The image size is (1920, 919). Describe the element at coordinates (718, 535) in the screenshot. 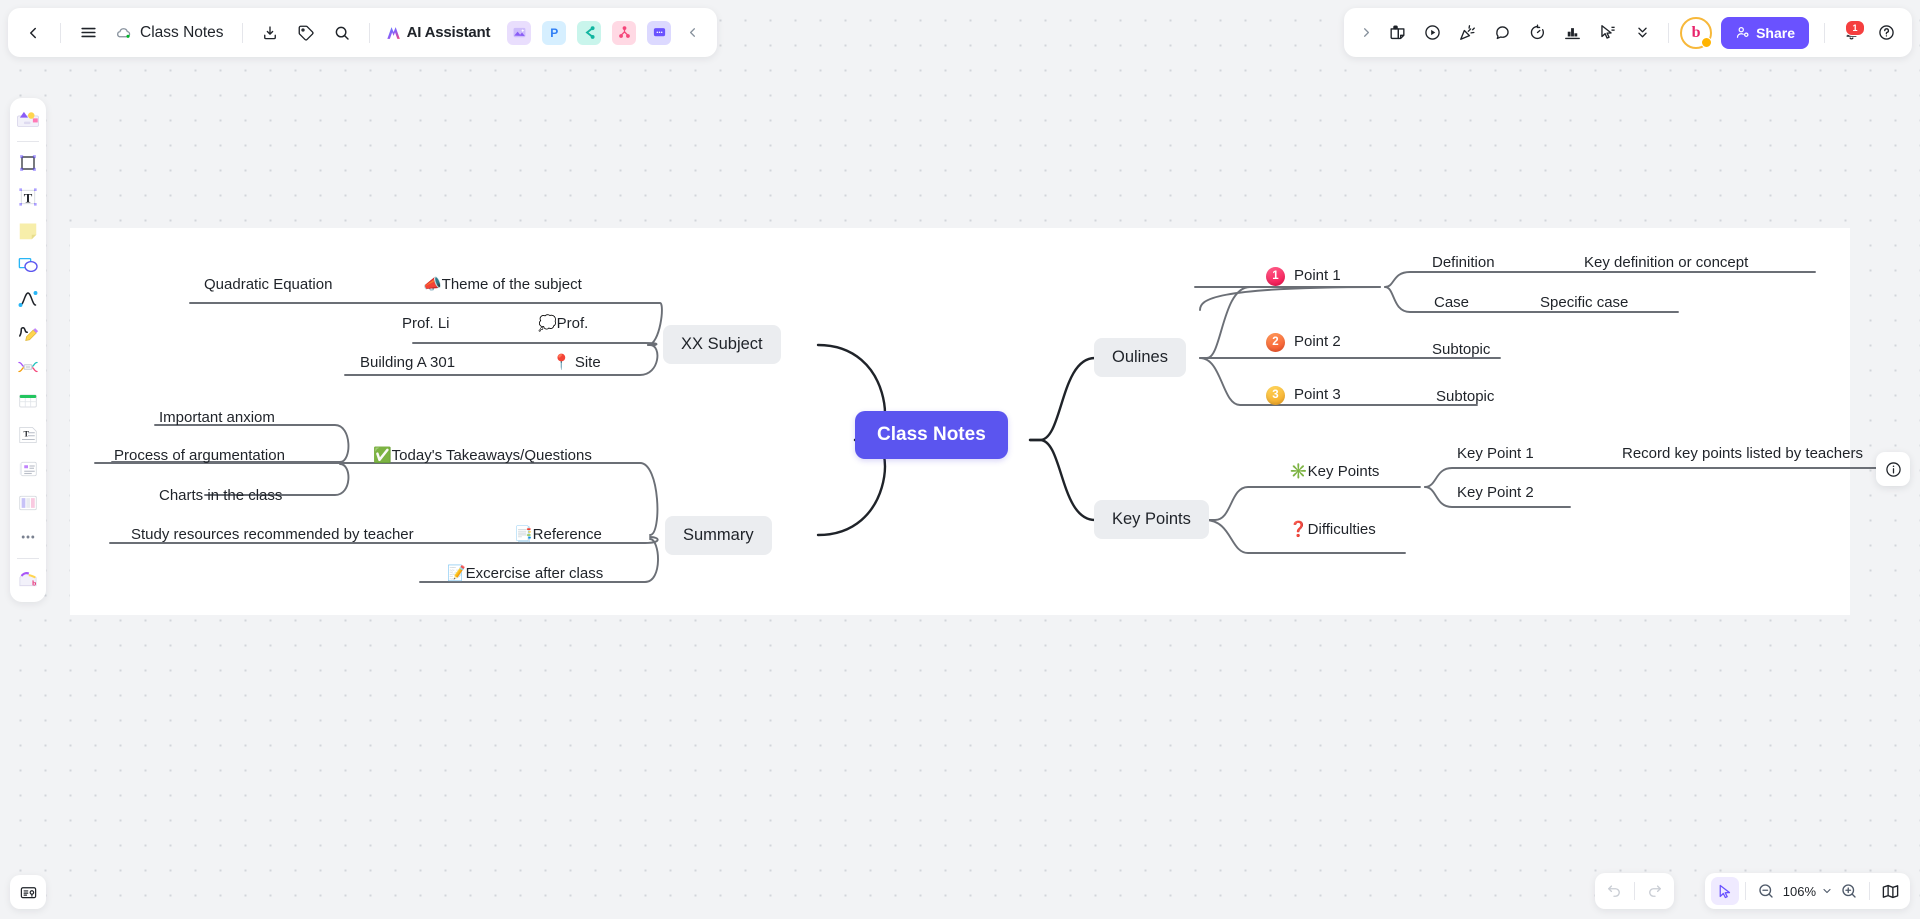

I see `branch-node-summary: Summary` at that location.